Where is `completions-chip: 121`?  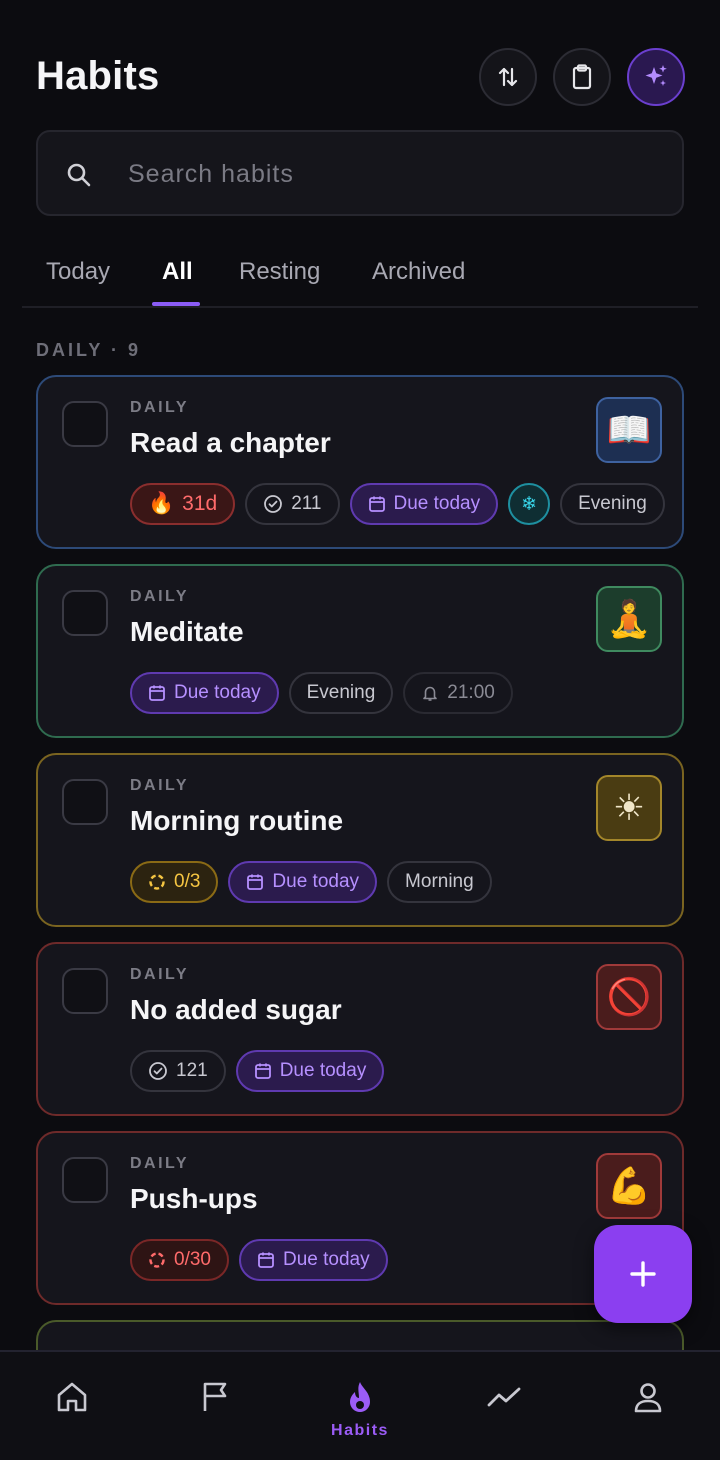 completions-chip: 121 is located at coordinates (178, 1071).